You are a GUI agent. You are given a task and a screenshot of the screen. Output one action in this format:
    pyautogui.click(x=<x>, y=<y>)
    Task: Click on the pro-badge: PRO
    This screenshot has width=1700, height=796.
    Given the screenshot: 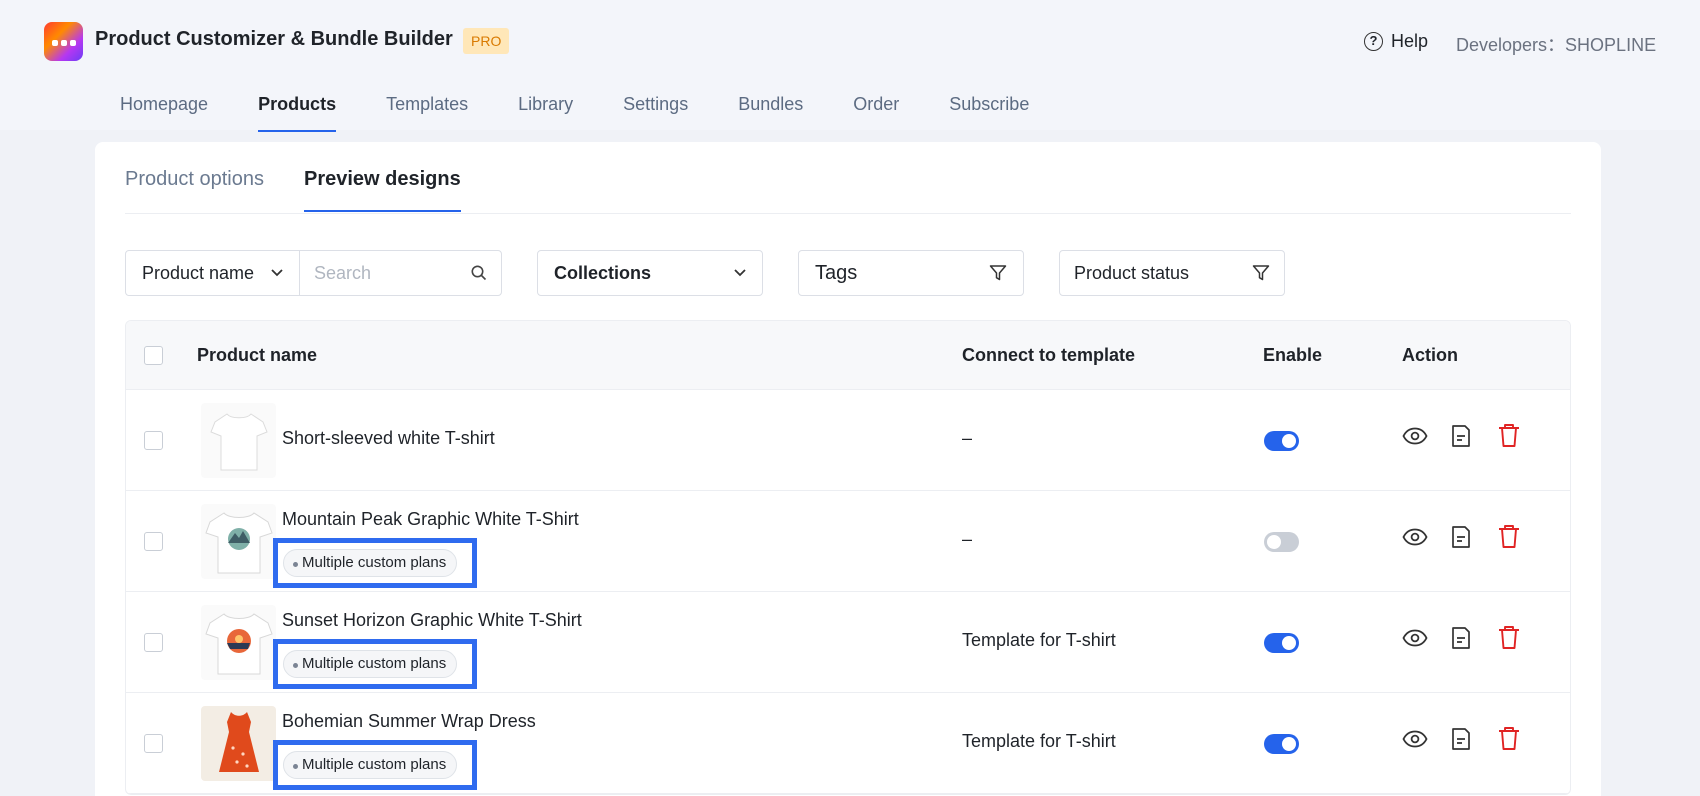 What is the action you would take?
    pyautogui.click(x=486, y=41)
    